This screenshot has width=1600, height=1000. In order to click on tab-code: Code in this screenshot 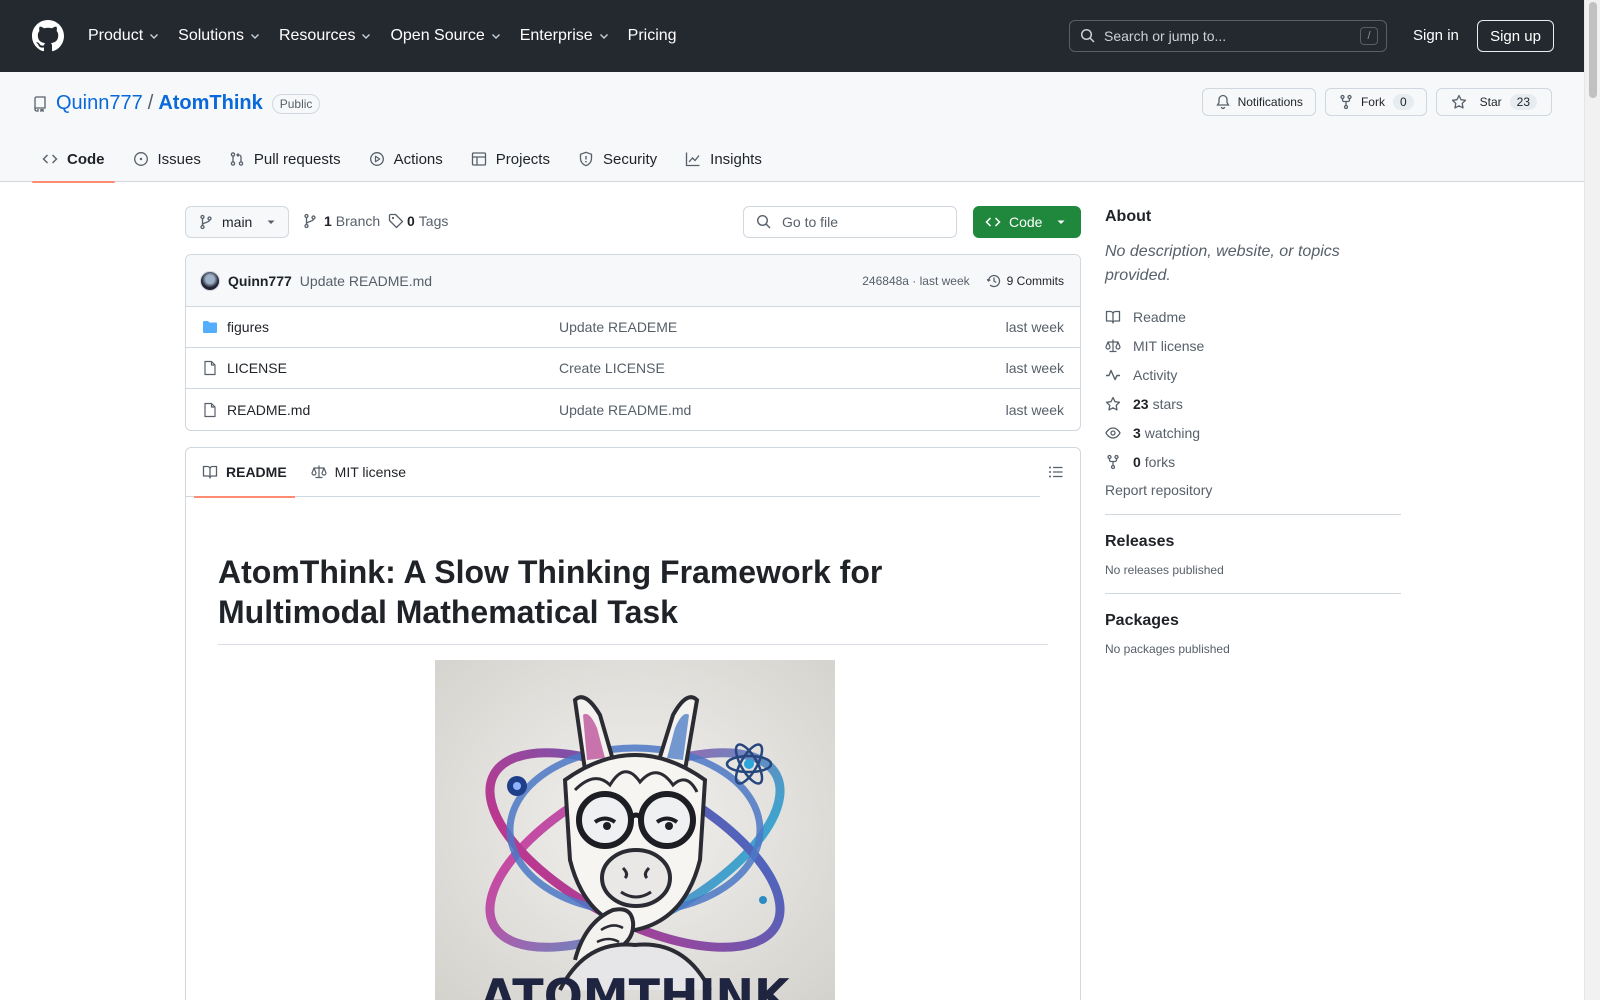, I will do `click(73, 159)`.